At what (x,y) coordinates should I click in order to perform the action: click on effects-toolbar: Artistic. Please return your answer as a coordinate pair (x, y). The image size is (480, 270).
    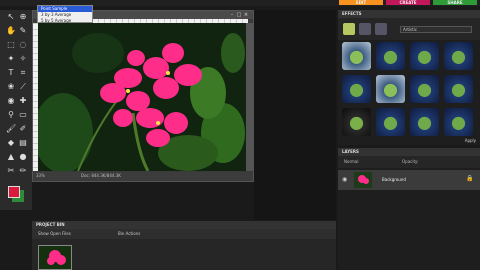
    Looking at the image, I should click on (409, 29).